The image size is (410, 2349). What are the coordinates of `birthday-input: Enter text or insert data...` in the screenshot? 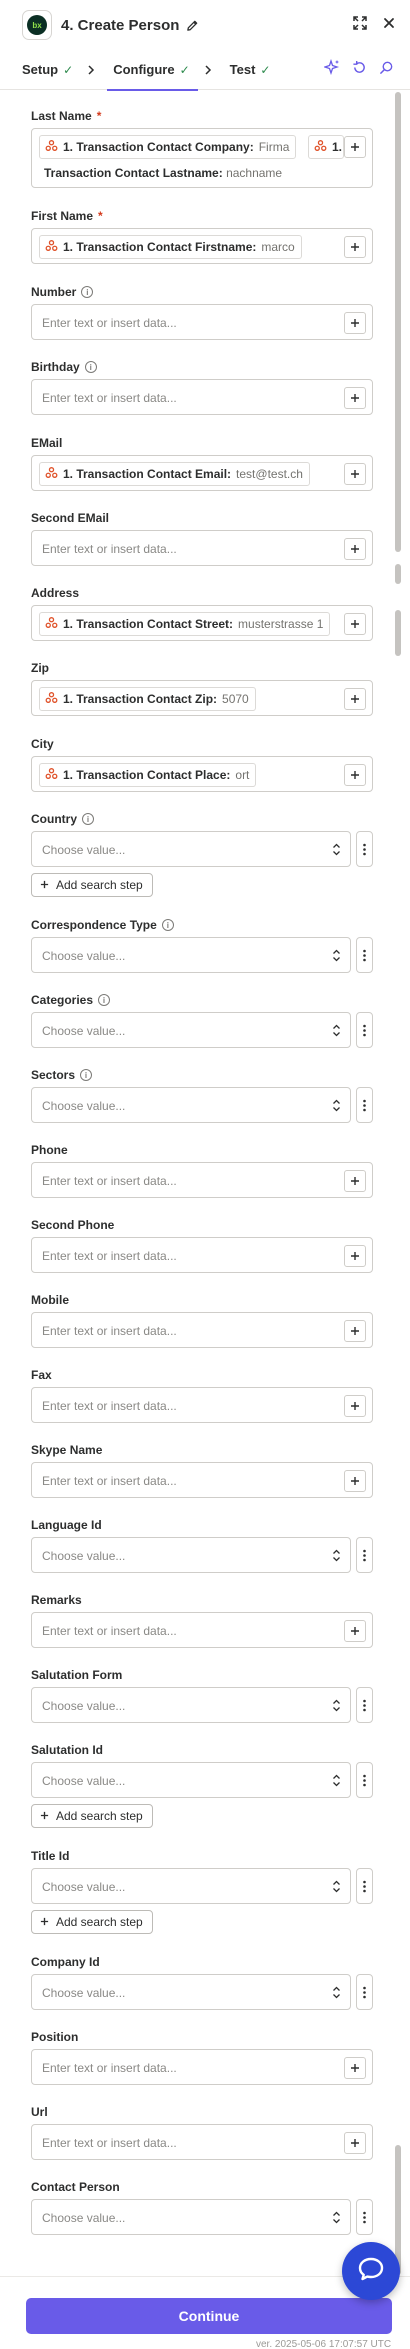 It's located at (202, 397).